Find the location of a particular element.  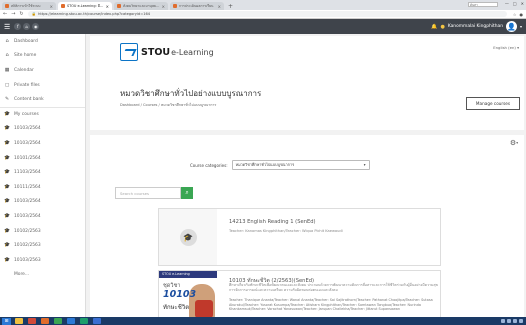

user-avatar-icon: 👤 is located at coordinates (511, 26).